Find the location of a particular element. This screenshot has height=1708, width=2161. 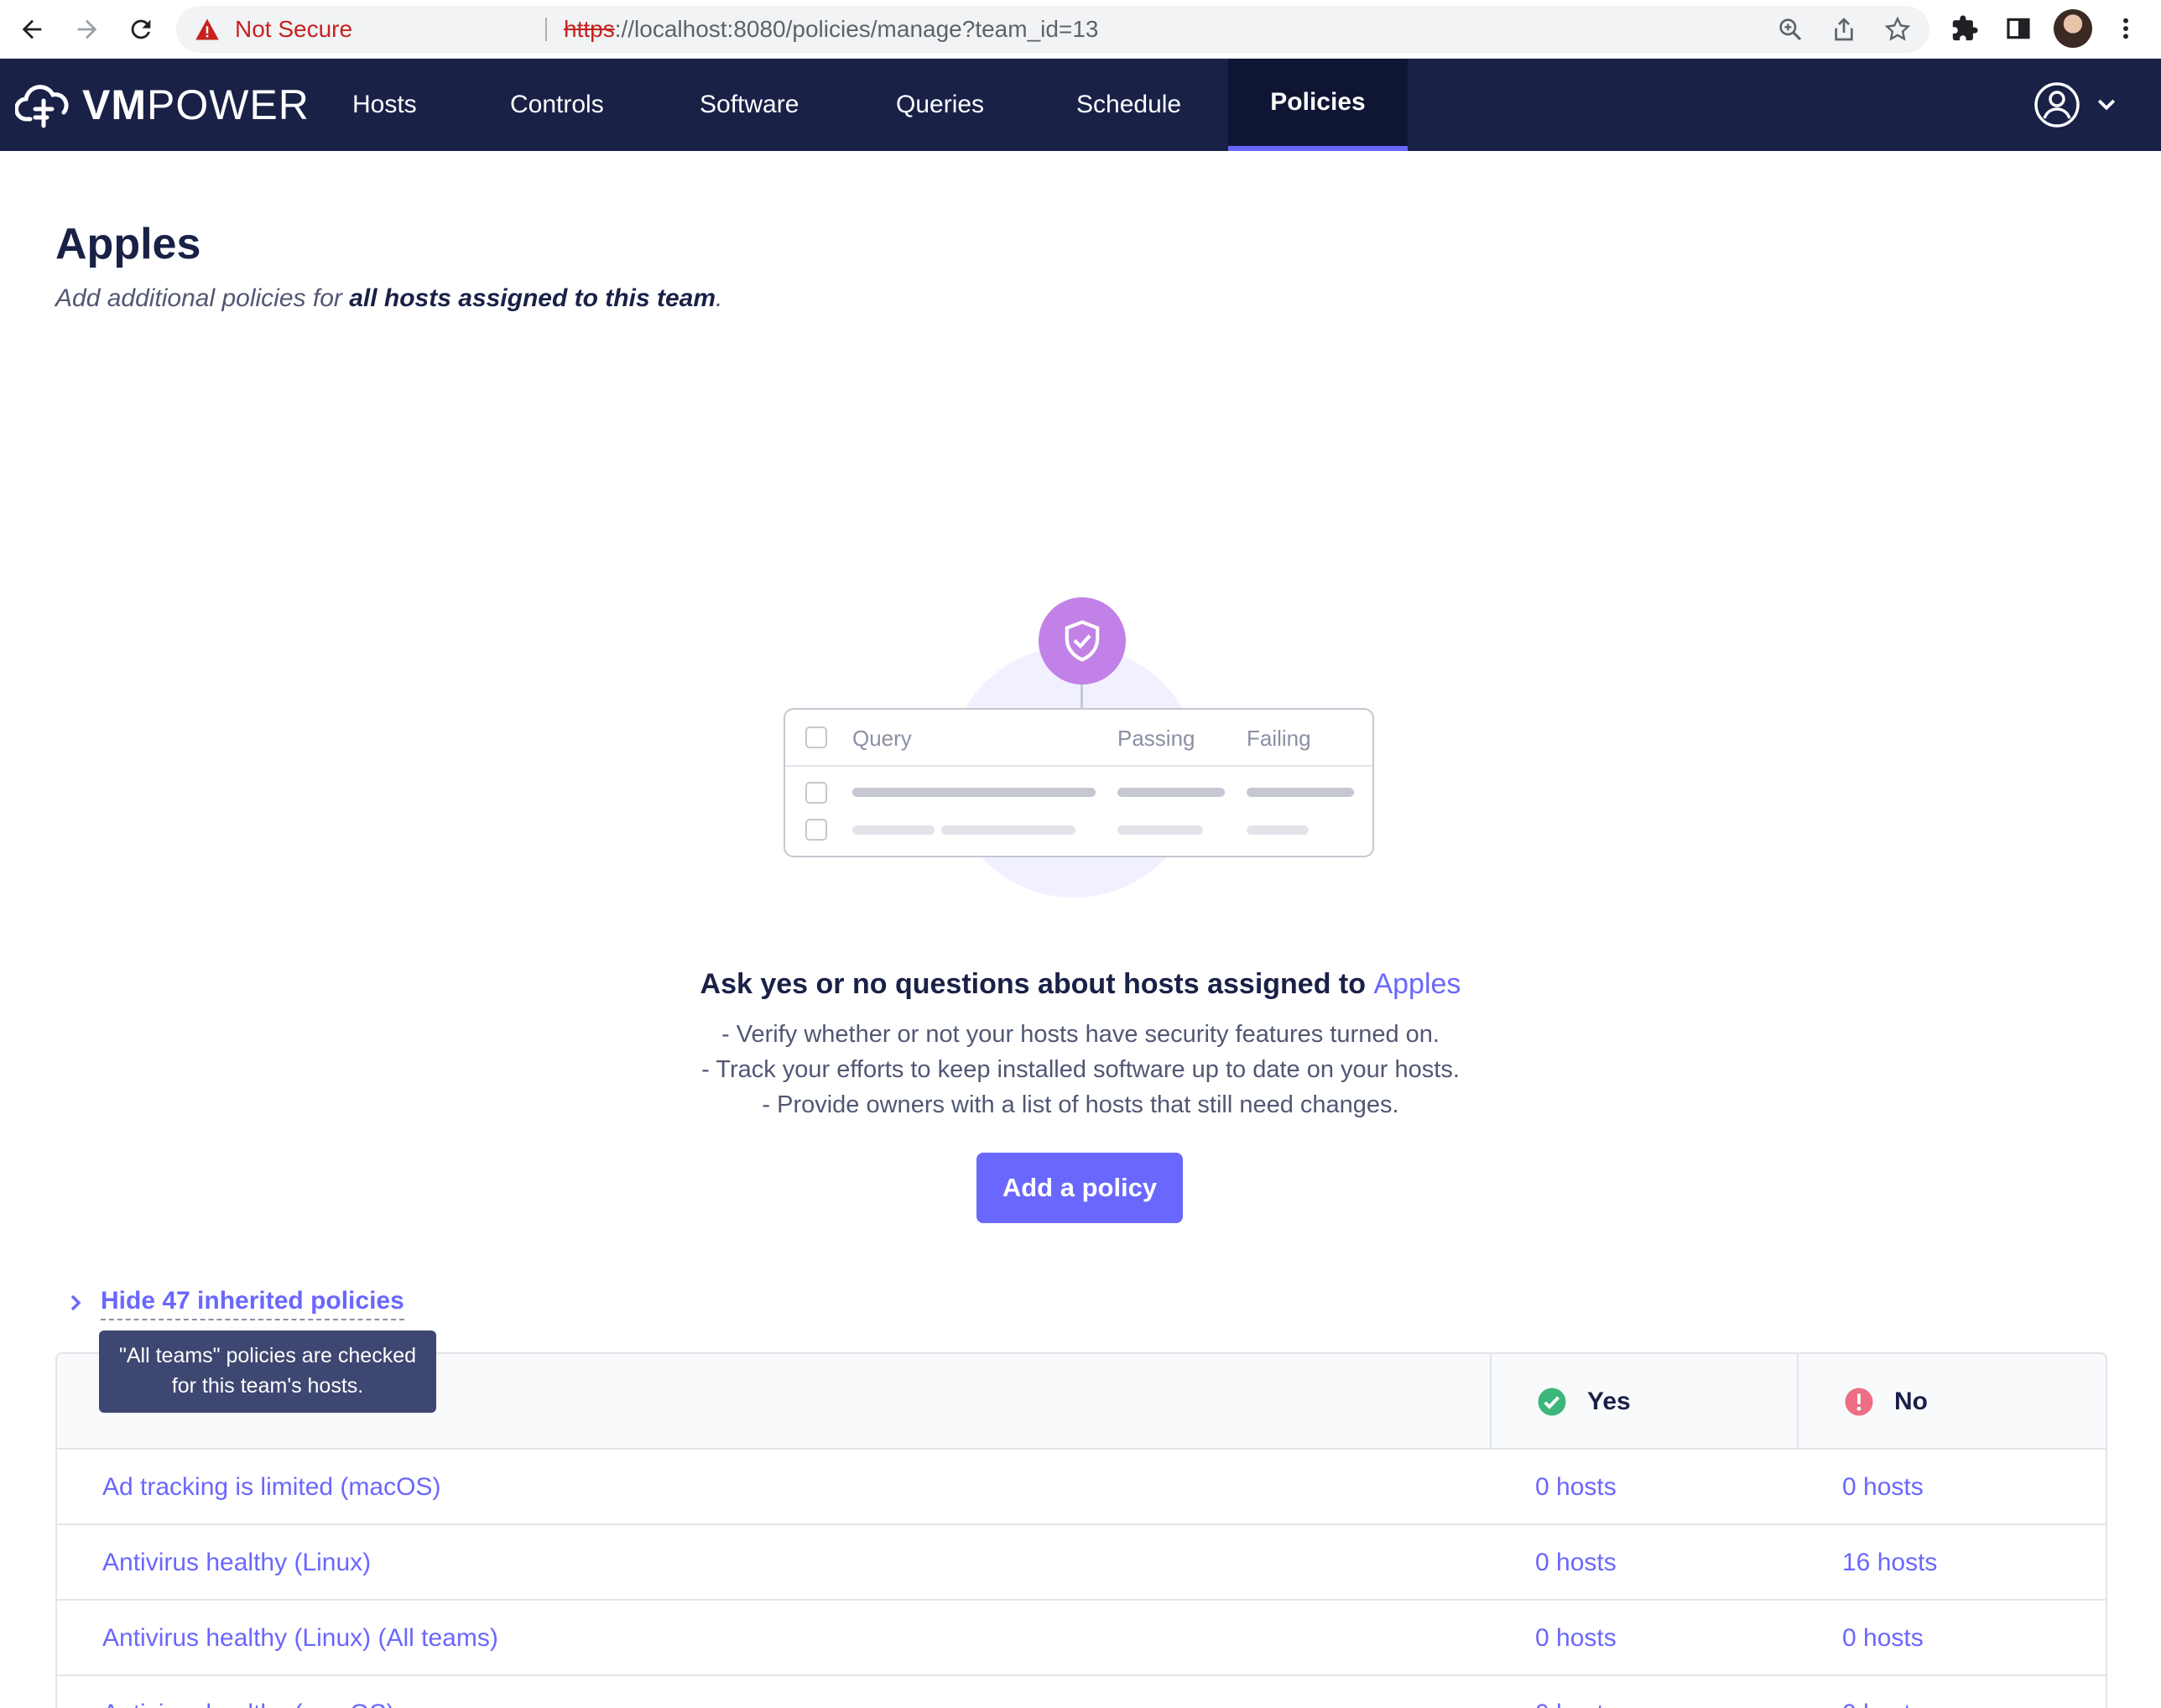

nav-software: Software is located at coordinates (750, 105).